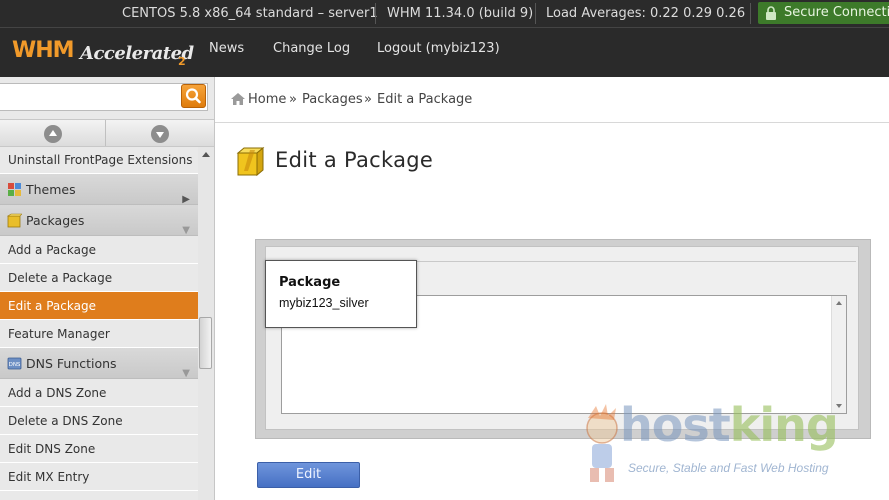 This screenshot has width=889, height=500. Describe the element at coordinates (332, 99) in the screenshot. I see `breadcrumb-packages: Packages` at that location.